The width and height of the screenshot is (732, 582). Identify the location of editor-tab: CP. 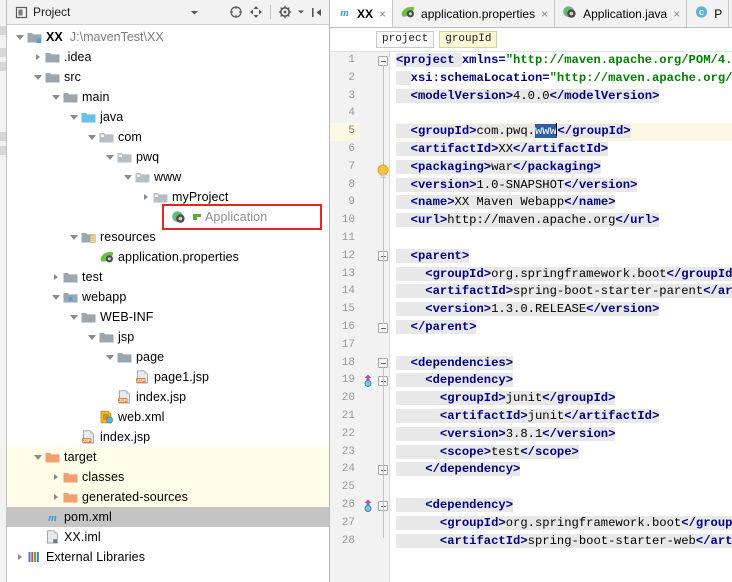
(708, 13).